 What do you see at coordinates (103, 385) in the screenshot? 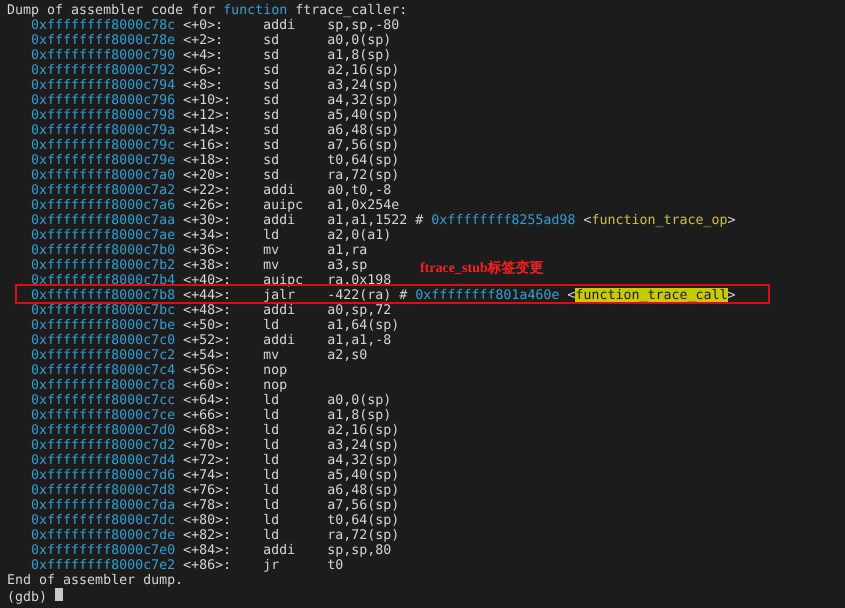
I see `instruction-address: 0xffffffff8000c7c8` at bounding box center [103, 385].